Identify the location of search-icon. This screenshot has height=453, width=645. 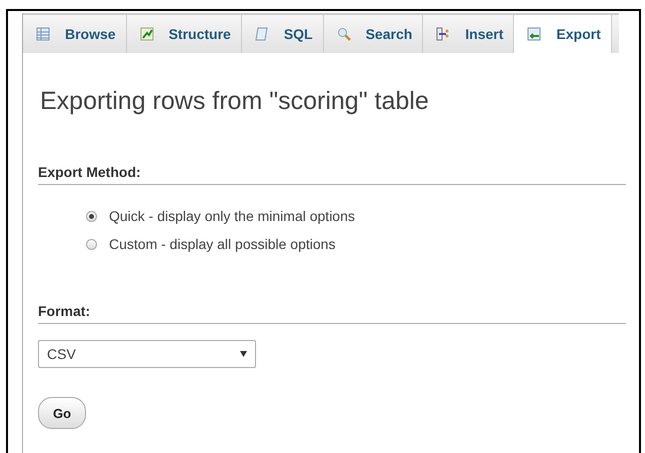
(344, 34).